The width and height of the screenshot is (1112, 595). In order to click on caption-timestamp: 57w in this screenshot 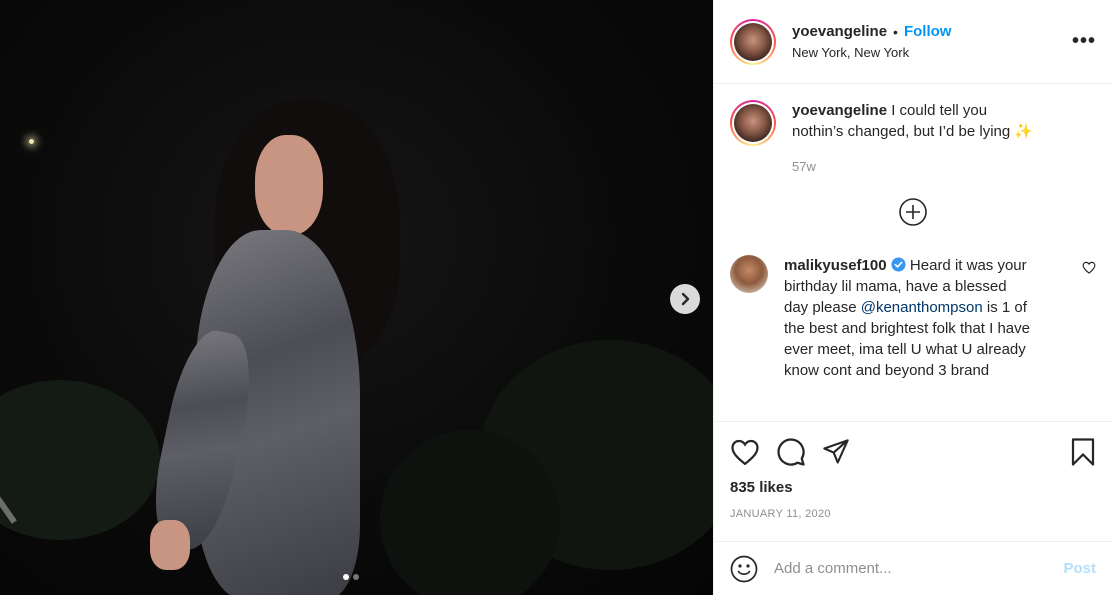, I will do `click(917, 166)`.